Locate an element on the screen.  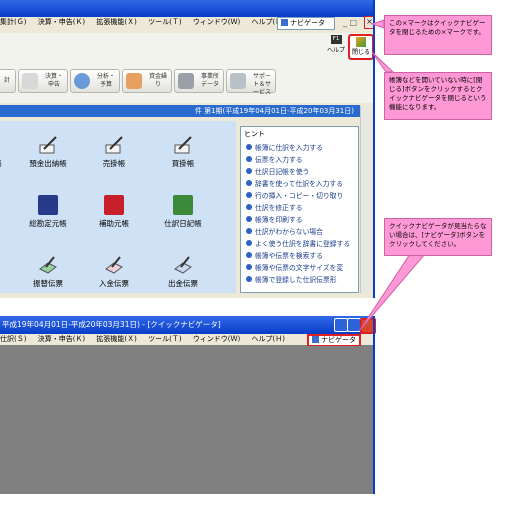
callout-close-mark: この×マークはクイックナビゲータを閉じるための×マークです。 is located at coordinates (438, 35).